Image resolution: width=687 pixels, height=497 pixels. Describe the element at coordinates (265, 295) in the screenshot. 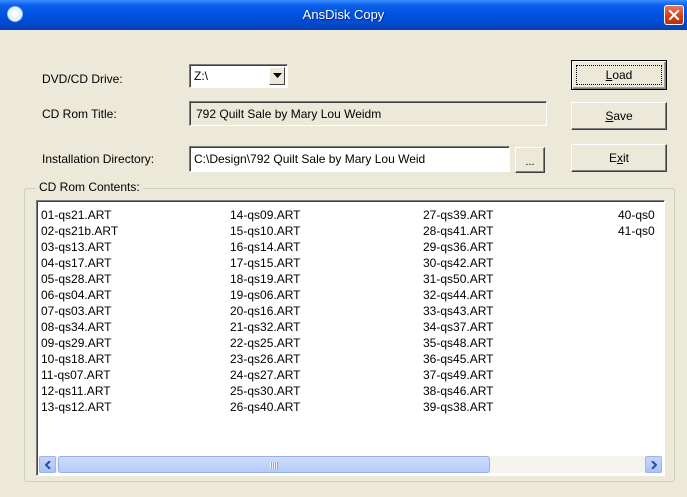

I see `list-item: 19-qs06.ART` at that location.